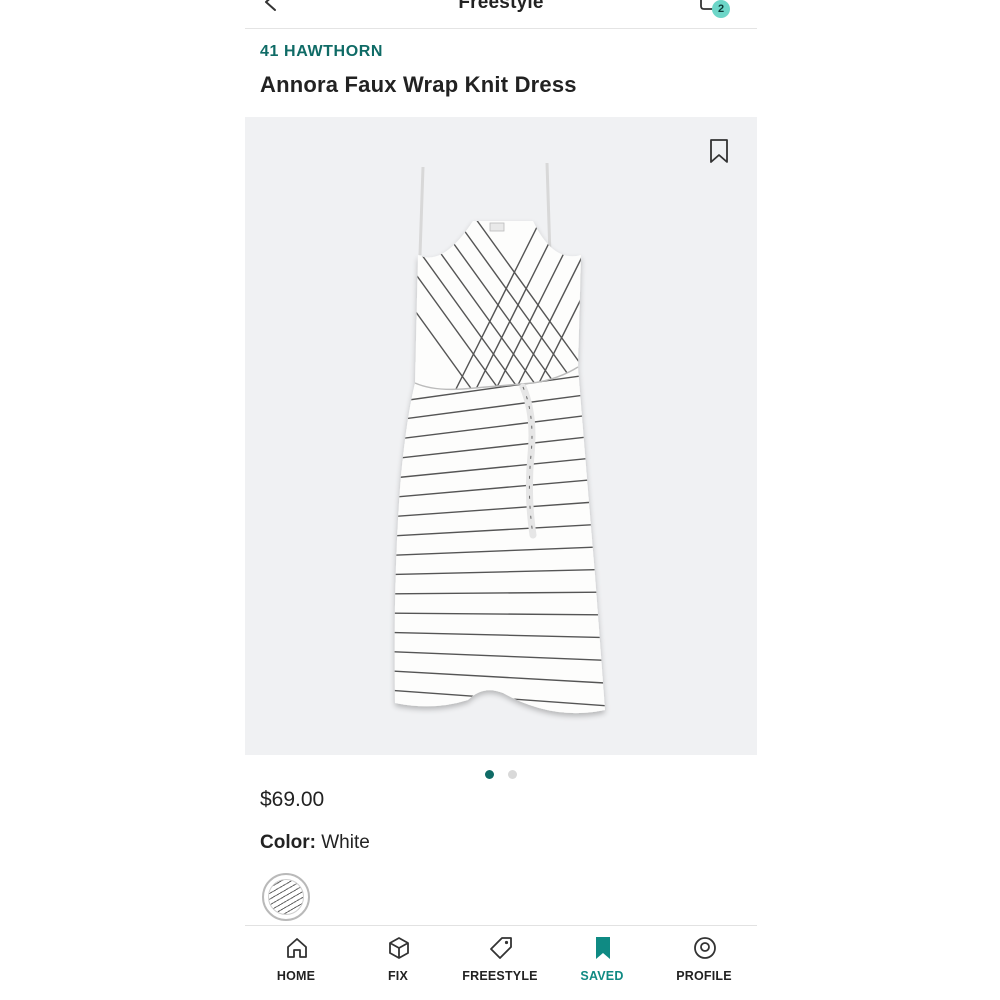 This screenshot has width=1000, height=1000. Describe the element at coordinates (501, 772) in the screenshot. I see `carousel-pagination` at that location.